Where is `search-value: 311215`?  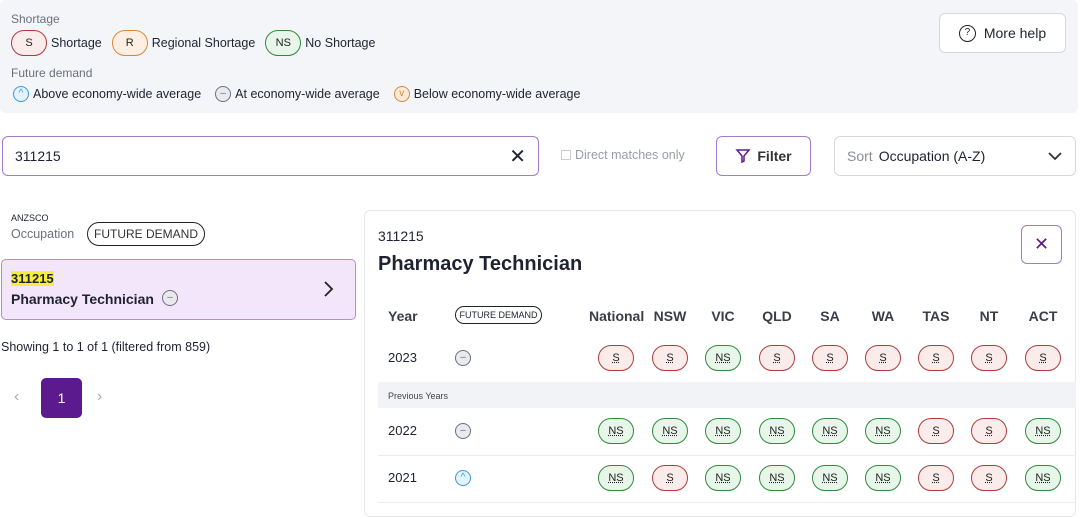 search-value: 311215 is located at coordinates (38, 156).